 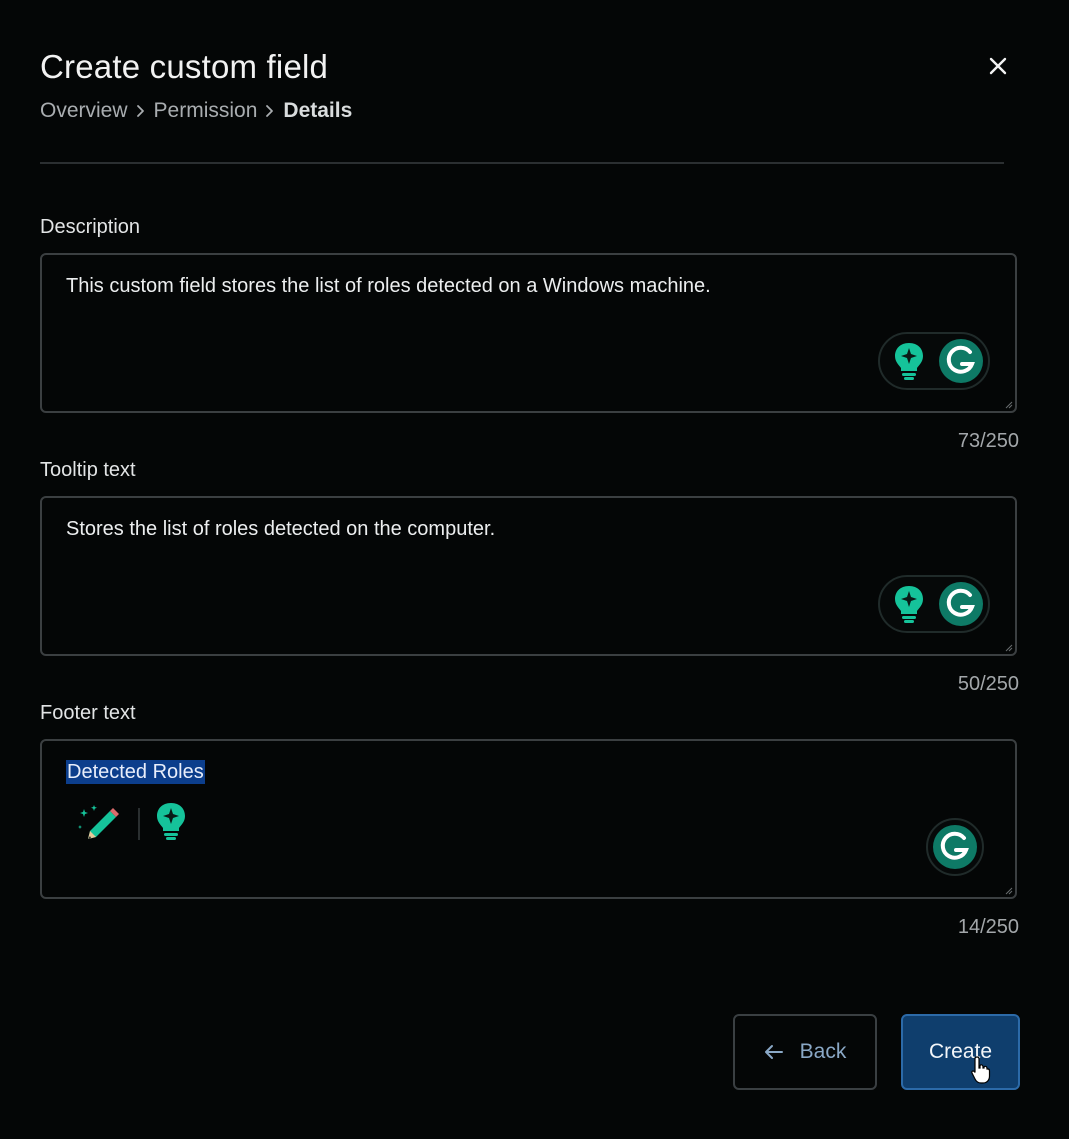 I want to click on close-button, so click(x=998, y=66).